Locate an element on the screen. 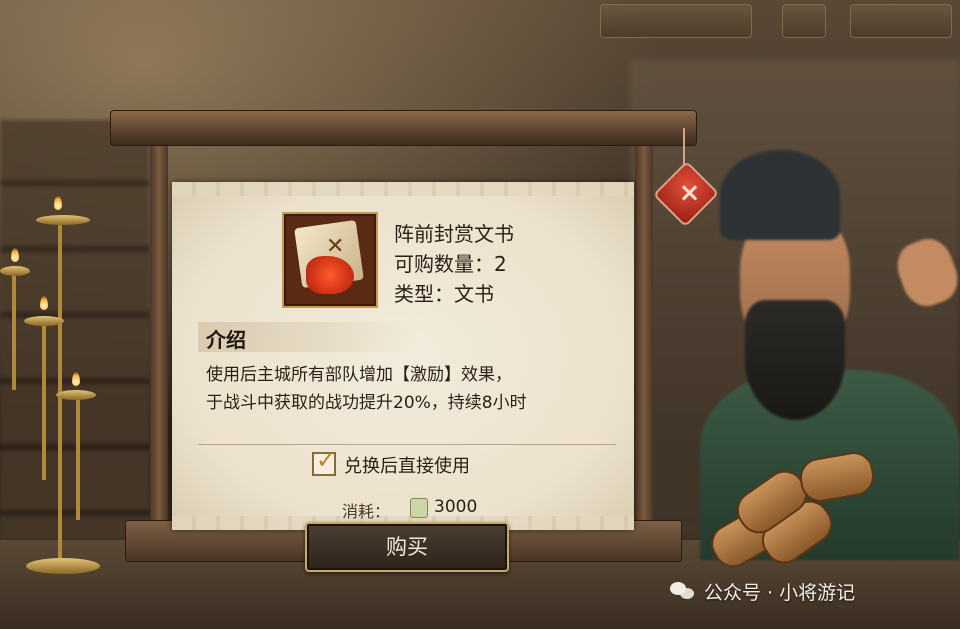 The image size is (960, 629). hud-resource is located at coordinates (676, 21).